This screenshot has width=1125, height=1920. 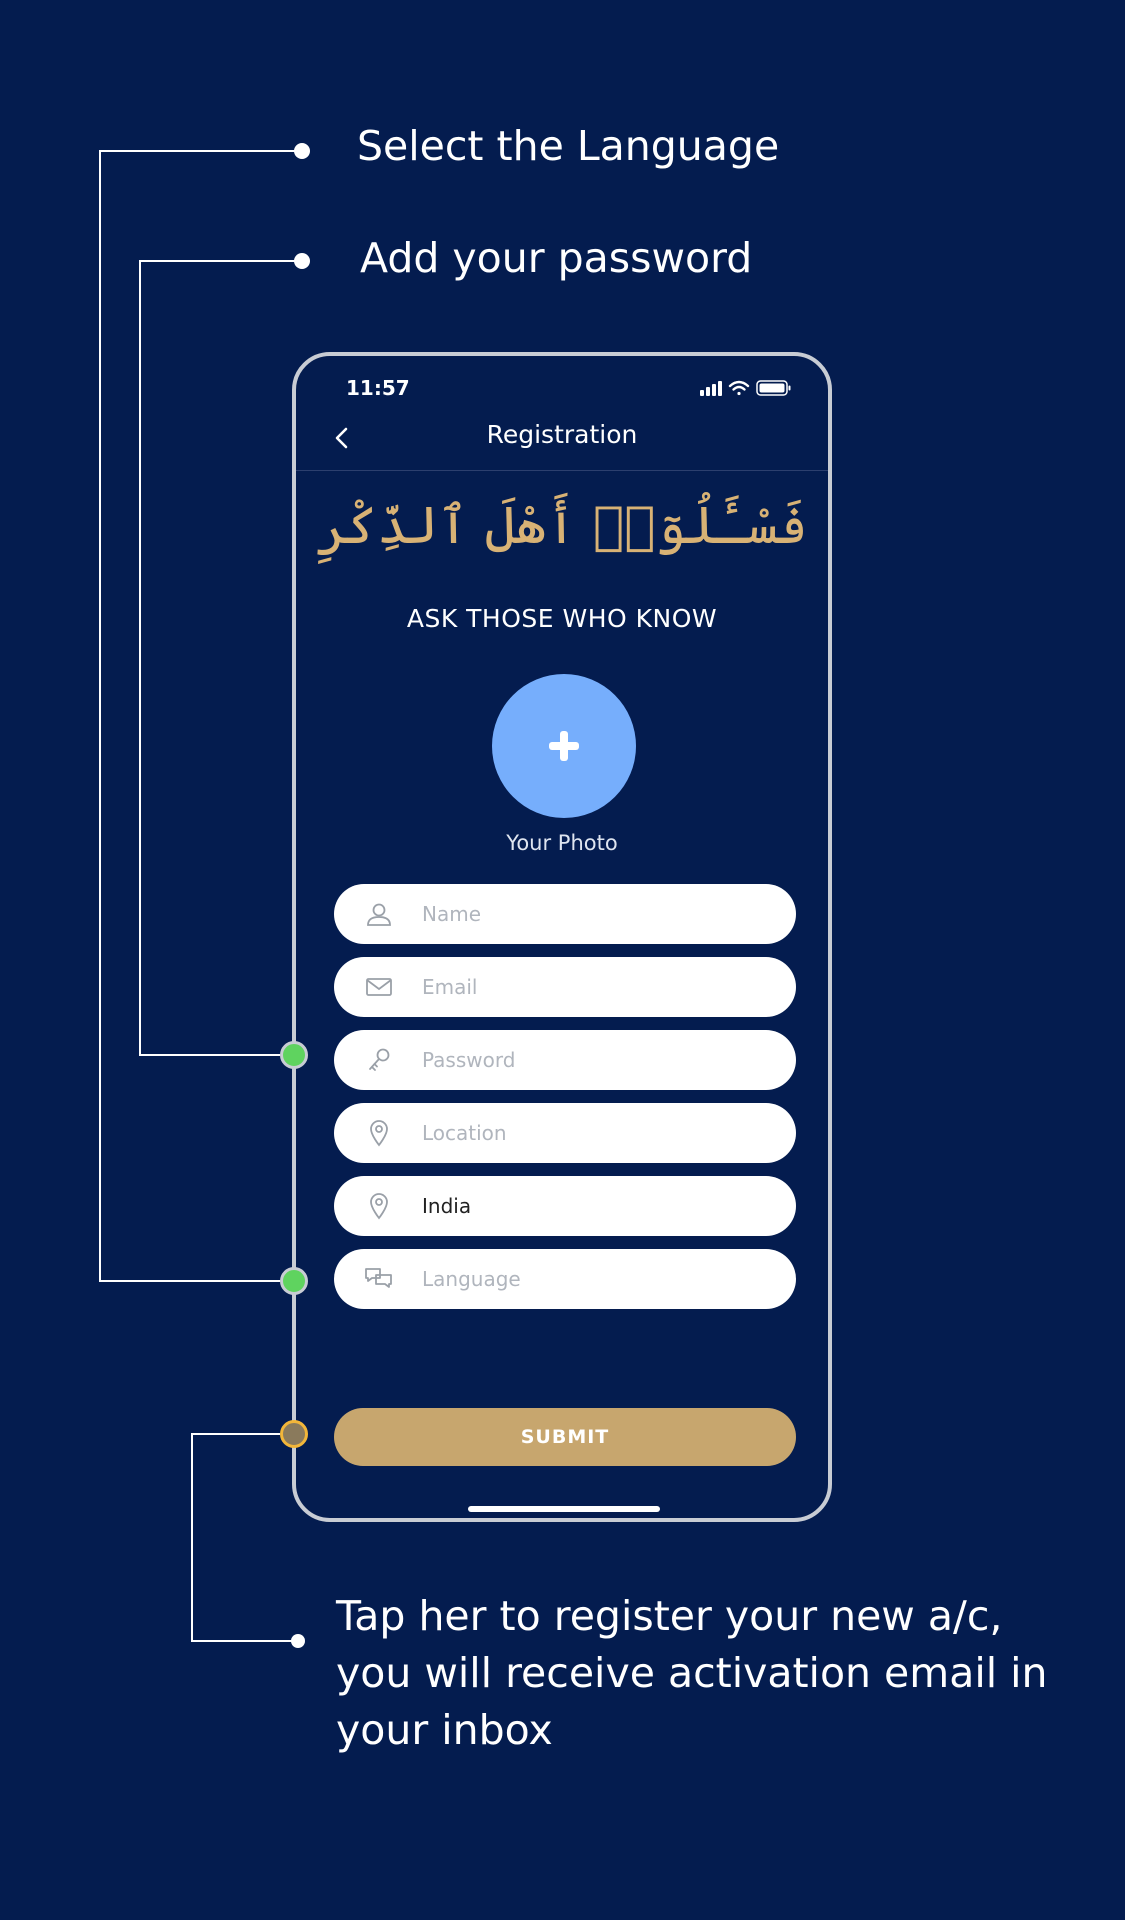 I want to click on language-callout-text: Select the Language, so click(x=568, y=146).